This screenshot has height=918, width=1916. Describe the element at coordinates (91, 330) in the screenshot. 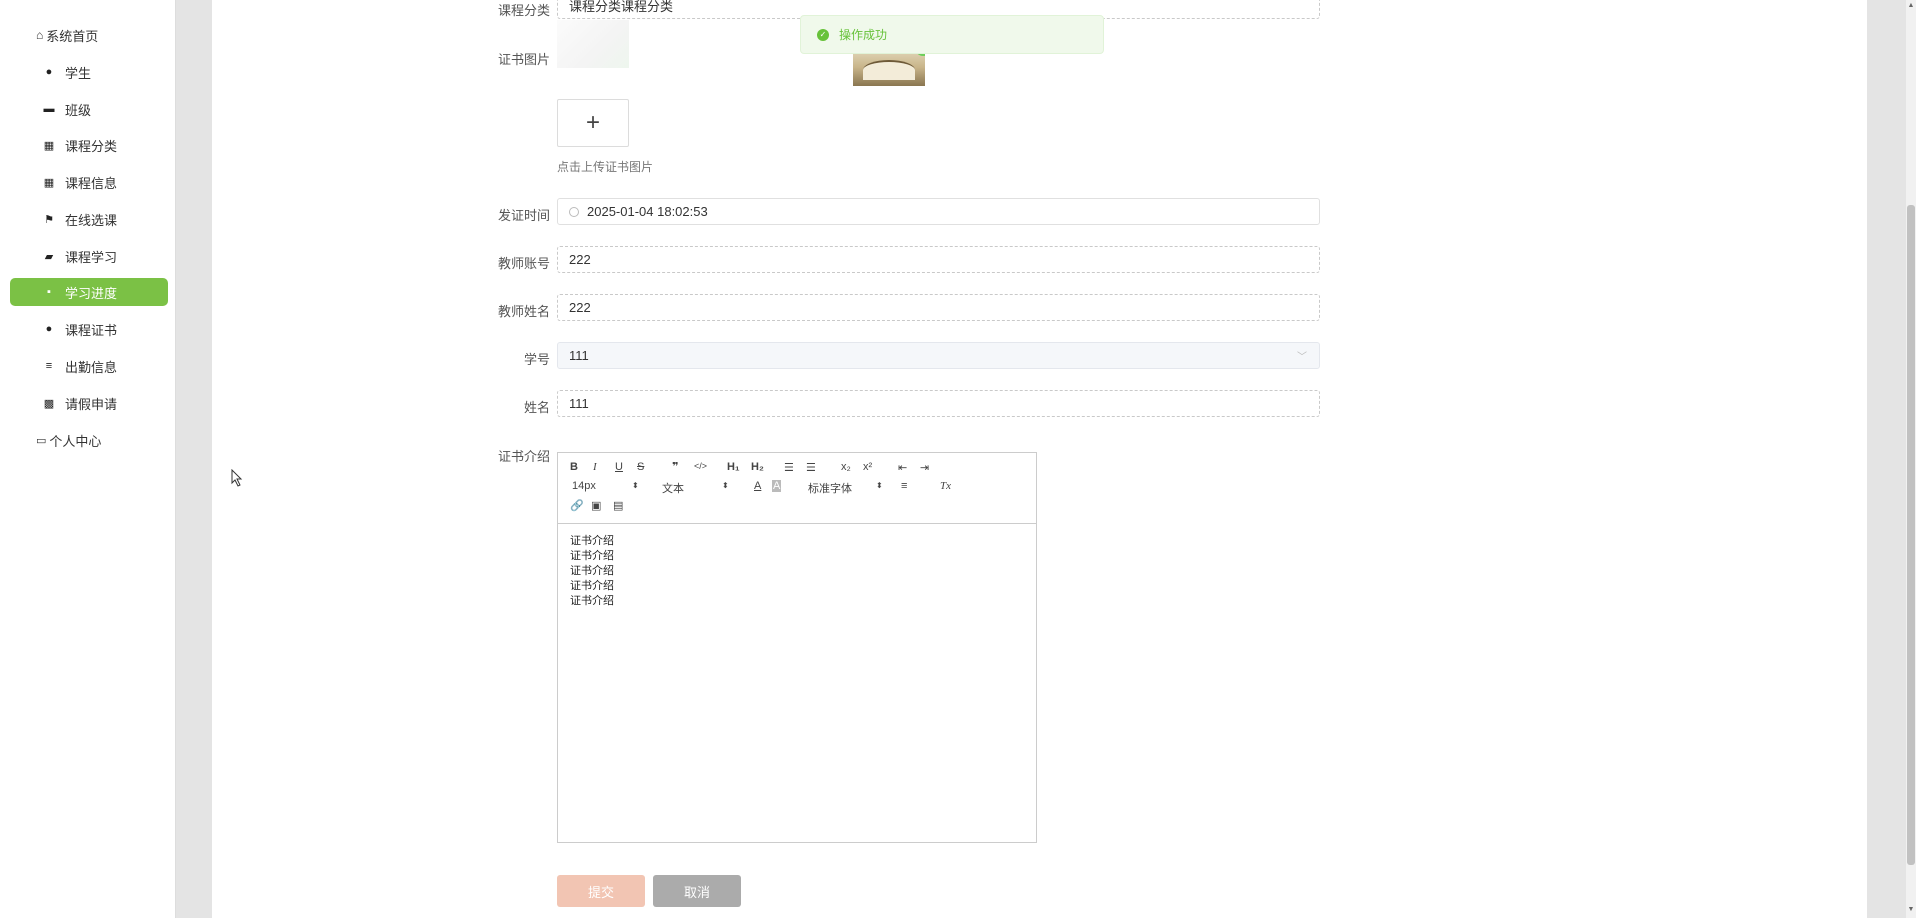

I see `sidebar-item-label: 课程证书` at that location.